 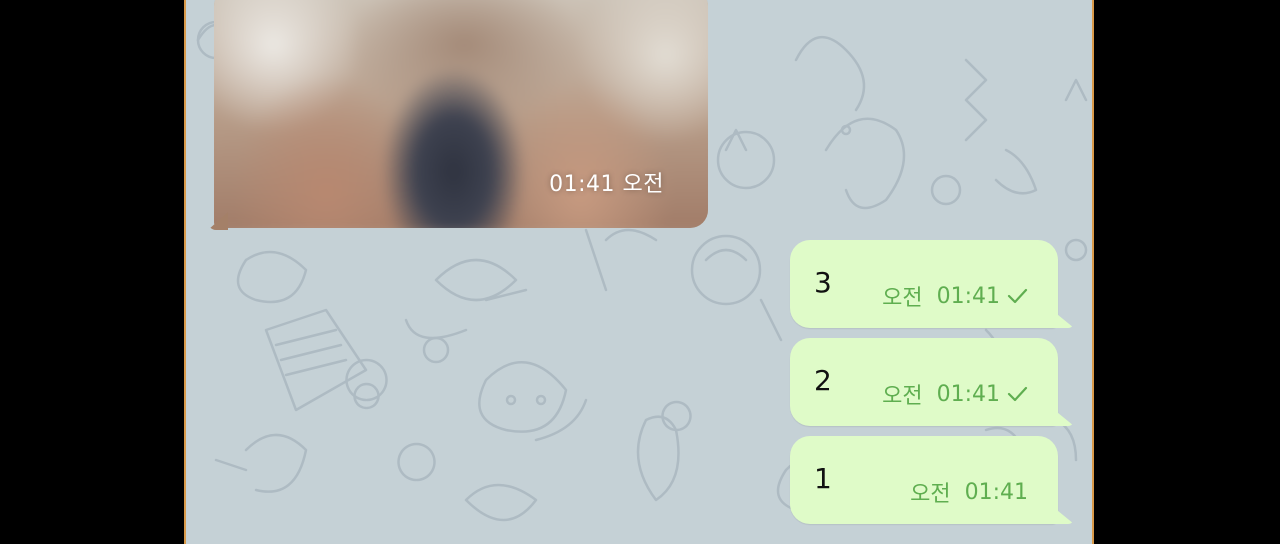 I want to click on outgoing-message: 3 오전 01:41, so click(x=932, y=284).